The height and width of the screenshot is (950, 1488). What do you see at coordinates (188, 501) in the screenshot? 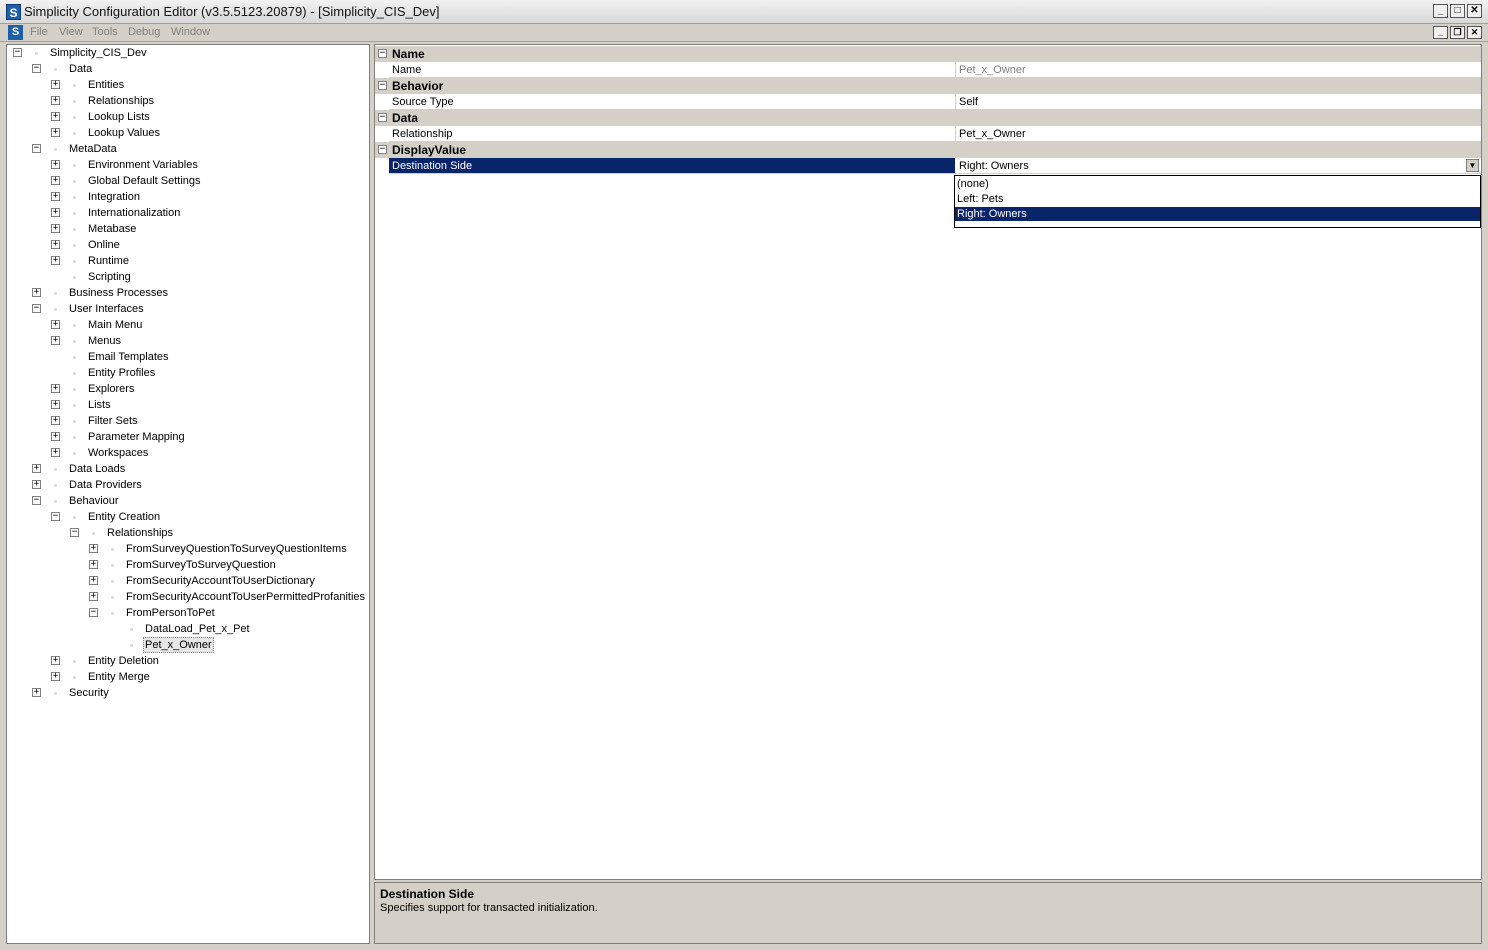
I see `tree-node: − Behaviour` at bounding box center [188, 501].